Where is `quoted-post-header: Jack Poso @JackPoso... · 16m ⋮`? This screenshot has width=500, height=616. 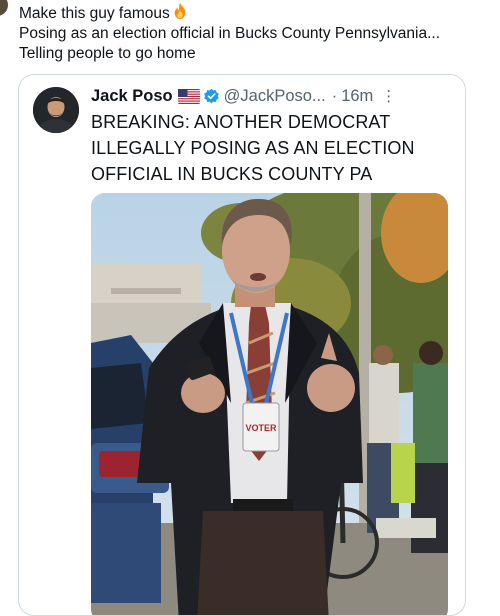 quoted-post-header: Jack Poso @JackPoso... · 16m ⋮ is located at coordinates (272, 96).